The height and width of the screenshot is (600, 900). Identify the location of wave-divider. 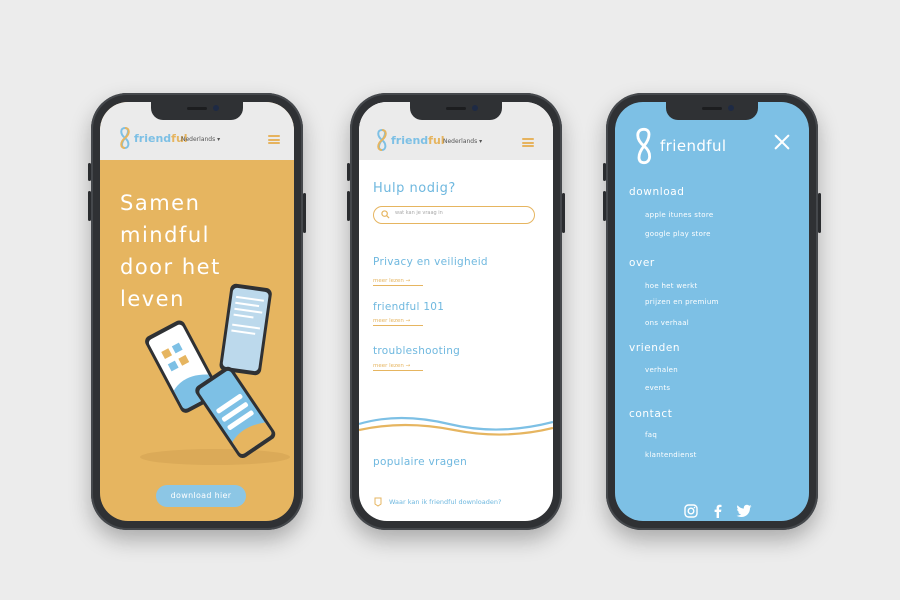
(456, 426).